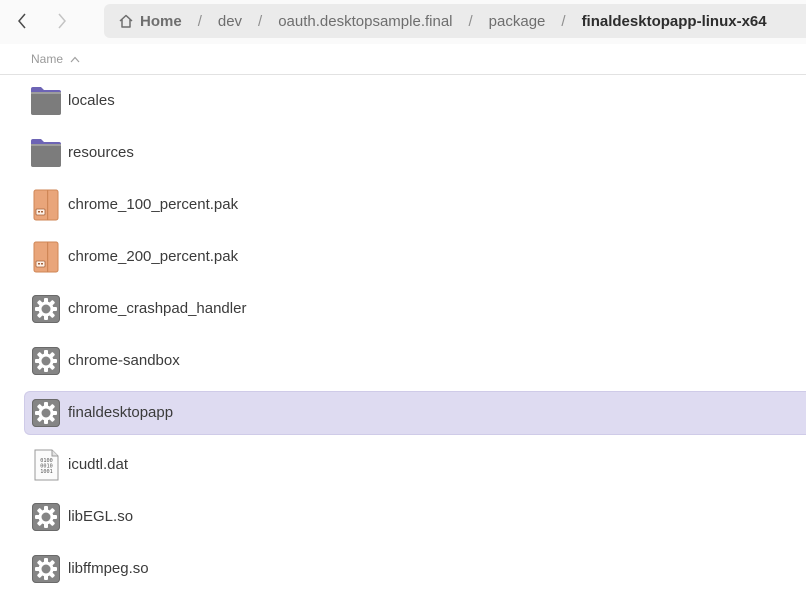 This screenshot has height=595, width=806. I want to click on breadcrumb-home-label: Home, so click(161, 21).